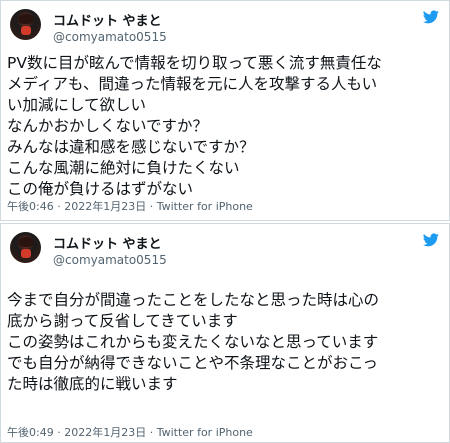 The image size is (450, 443). I want to click on tweet-time: 午後0:46, so click(30, 206).